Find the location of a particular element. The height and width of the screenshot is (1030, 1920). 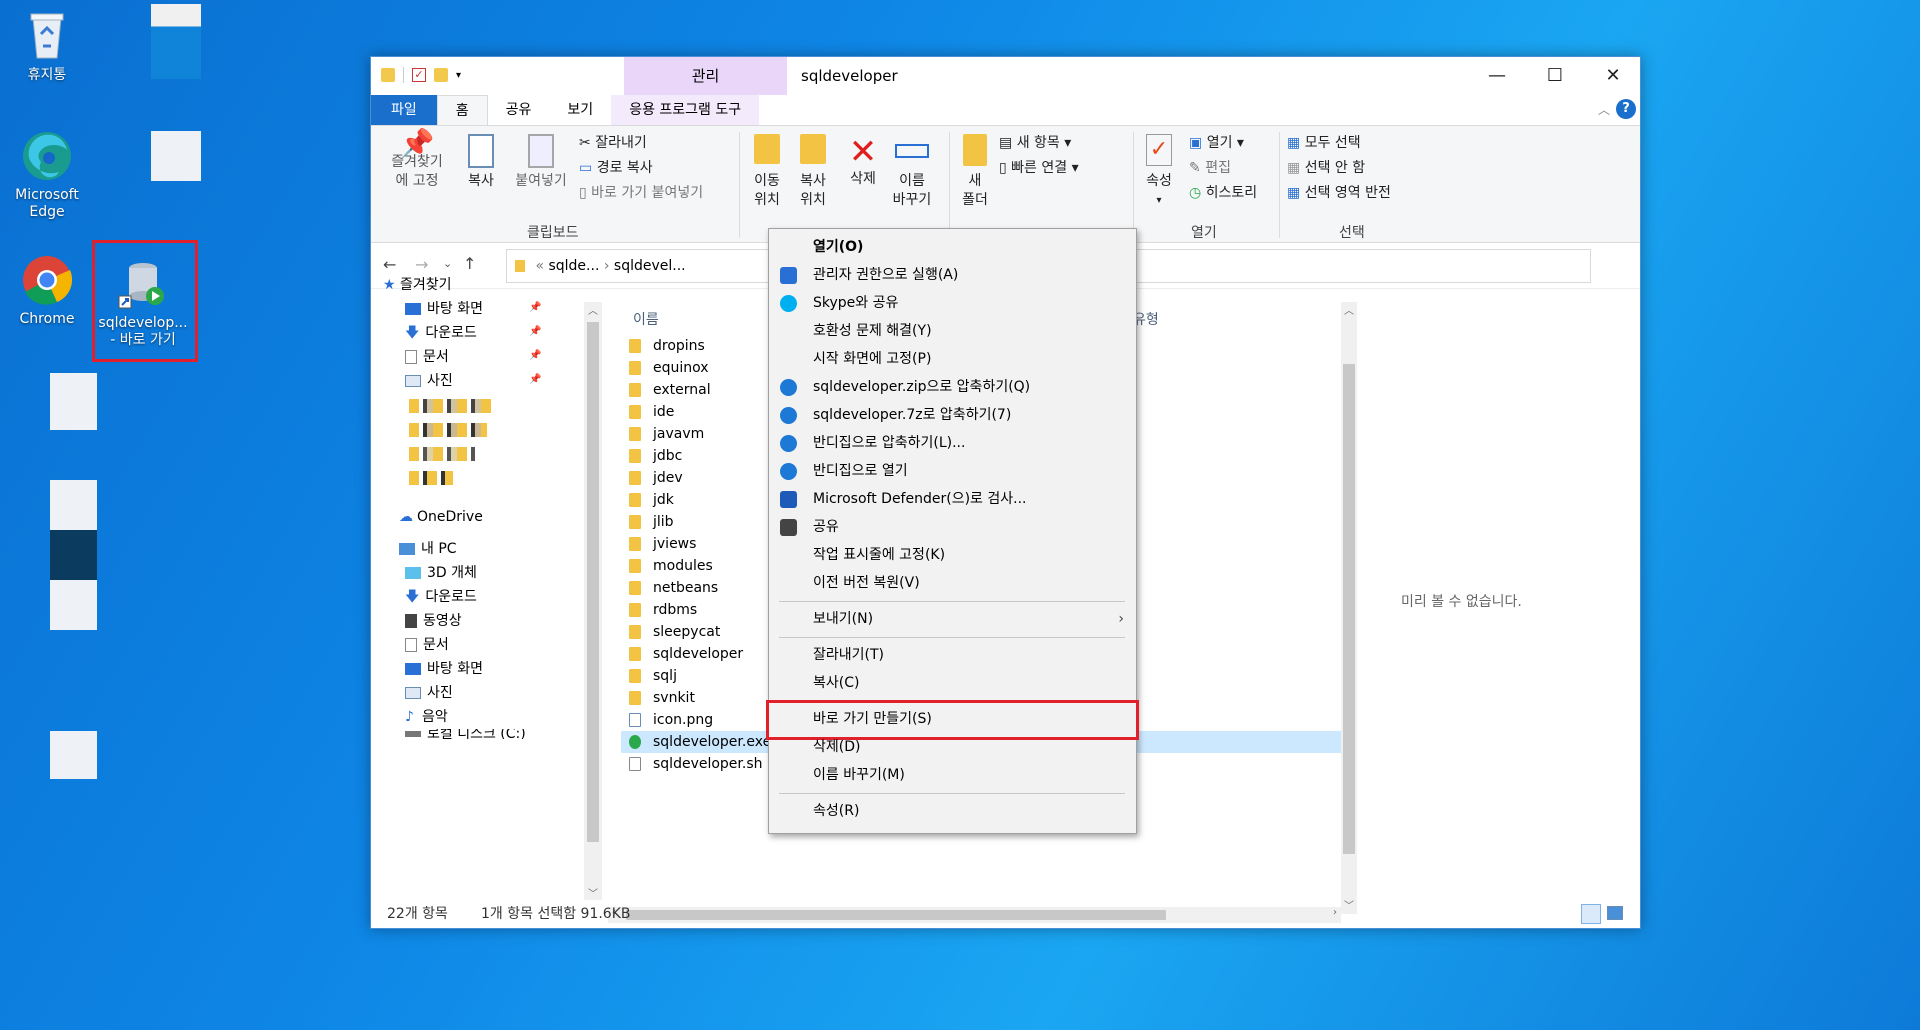

context-menu-item: 열기(O) is located at coordinates (952, 247).